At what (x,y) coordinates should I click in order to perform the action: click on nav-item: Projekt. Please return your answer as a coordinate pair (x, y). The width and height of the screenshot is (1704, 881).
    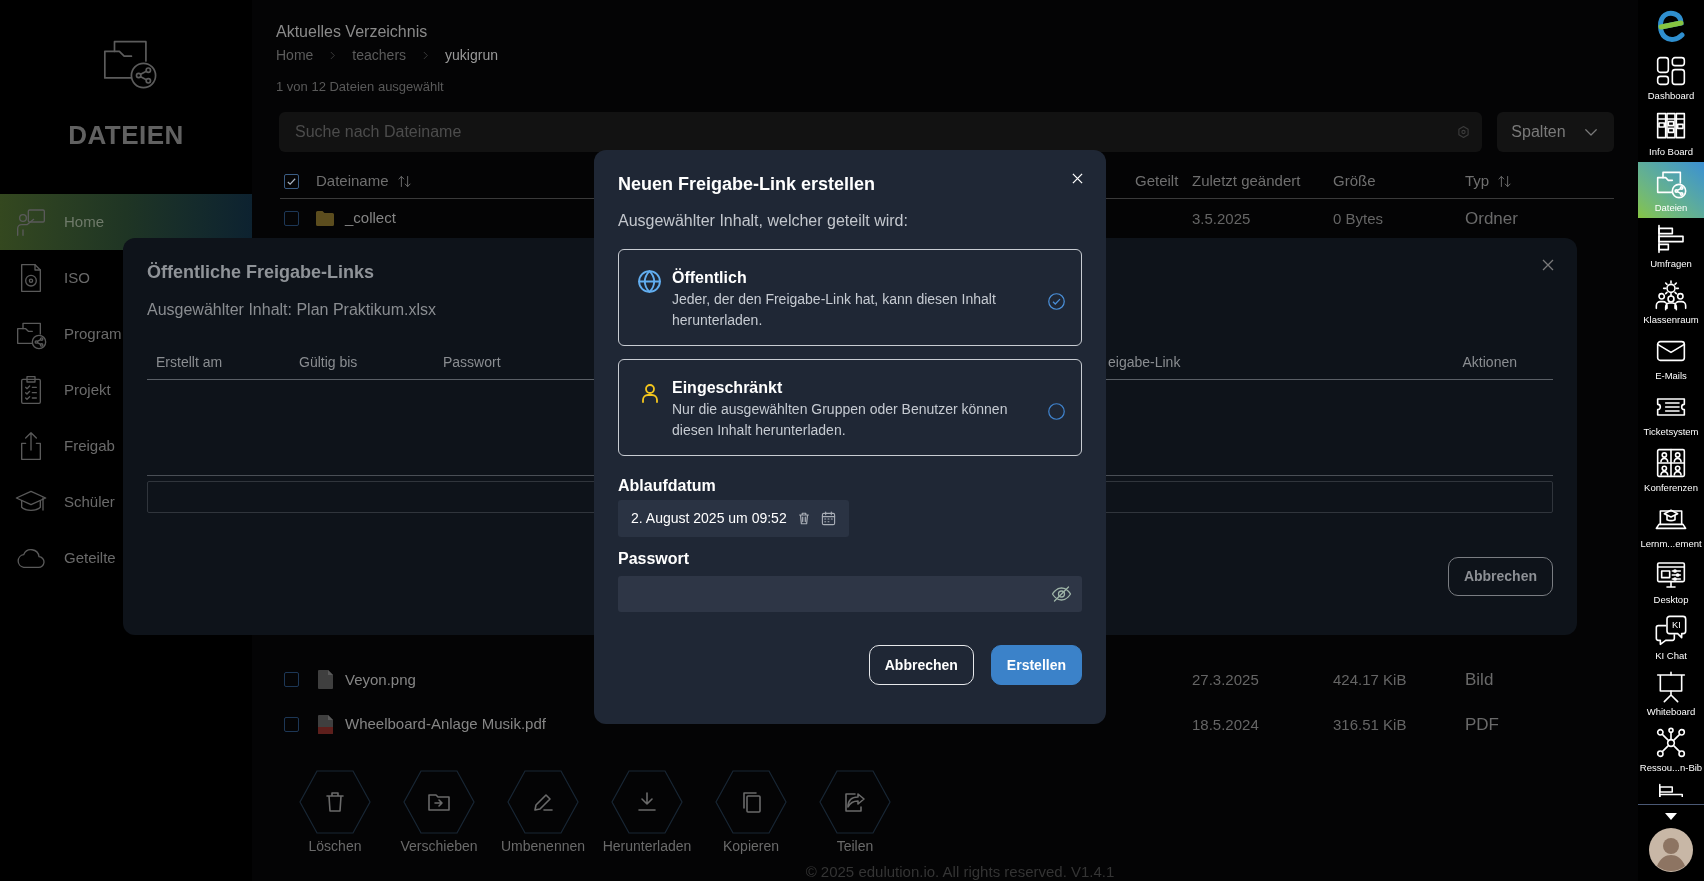
    Looking at the image, I should click on (55, 390).